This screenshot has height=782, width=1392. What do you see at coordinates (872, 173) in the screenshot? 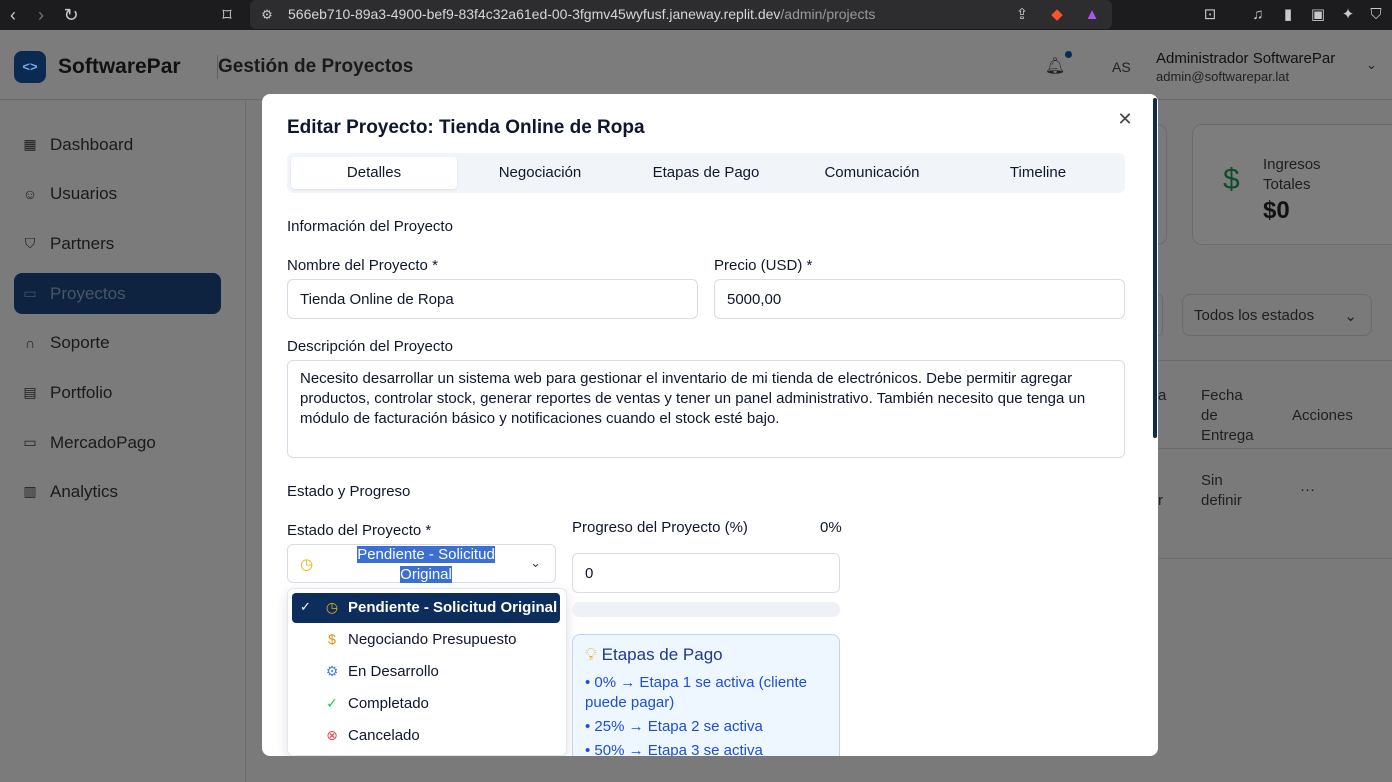
I see `tab-comunicacion: Comunicación` at bounding box center [872, 173].